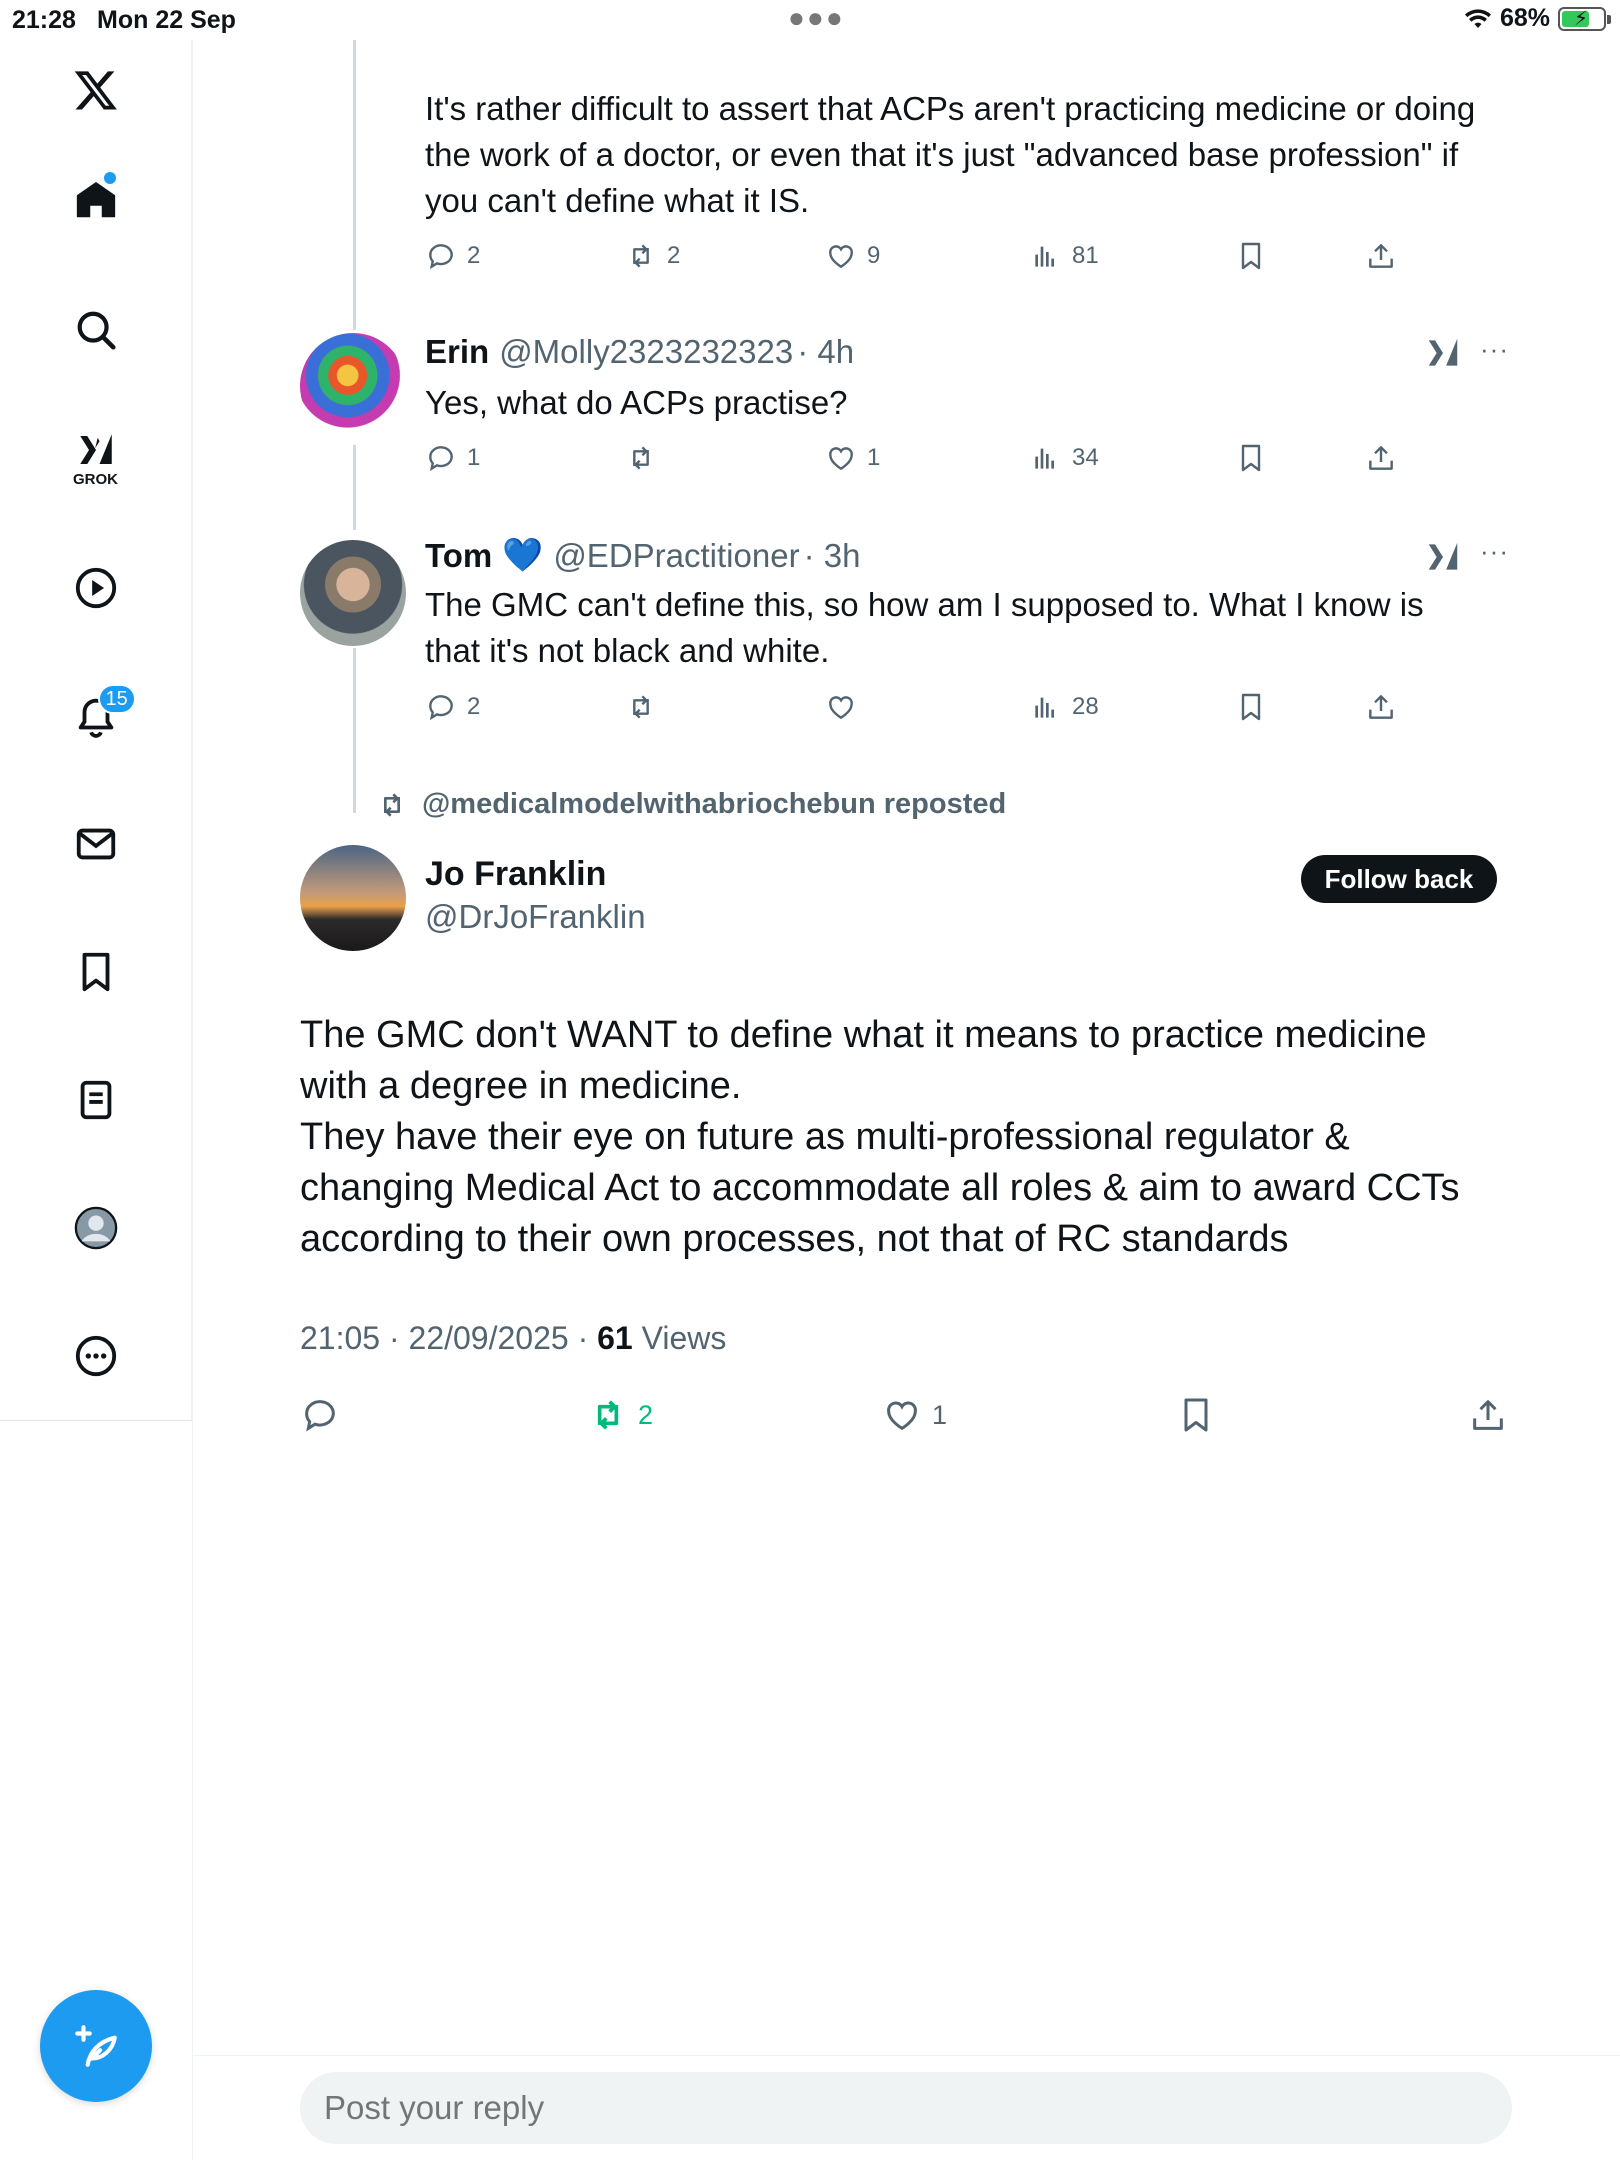 The height and width of the screenshot is (2160, 1620). What do you see at coordinates (354, 487) in the screenshot?
I see `thread-line` at bounding box center [354, 487].